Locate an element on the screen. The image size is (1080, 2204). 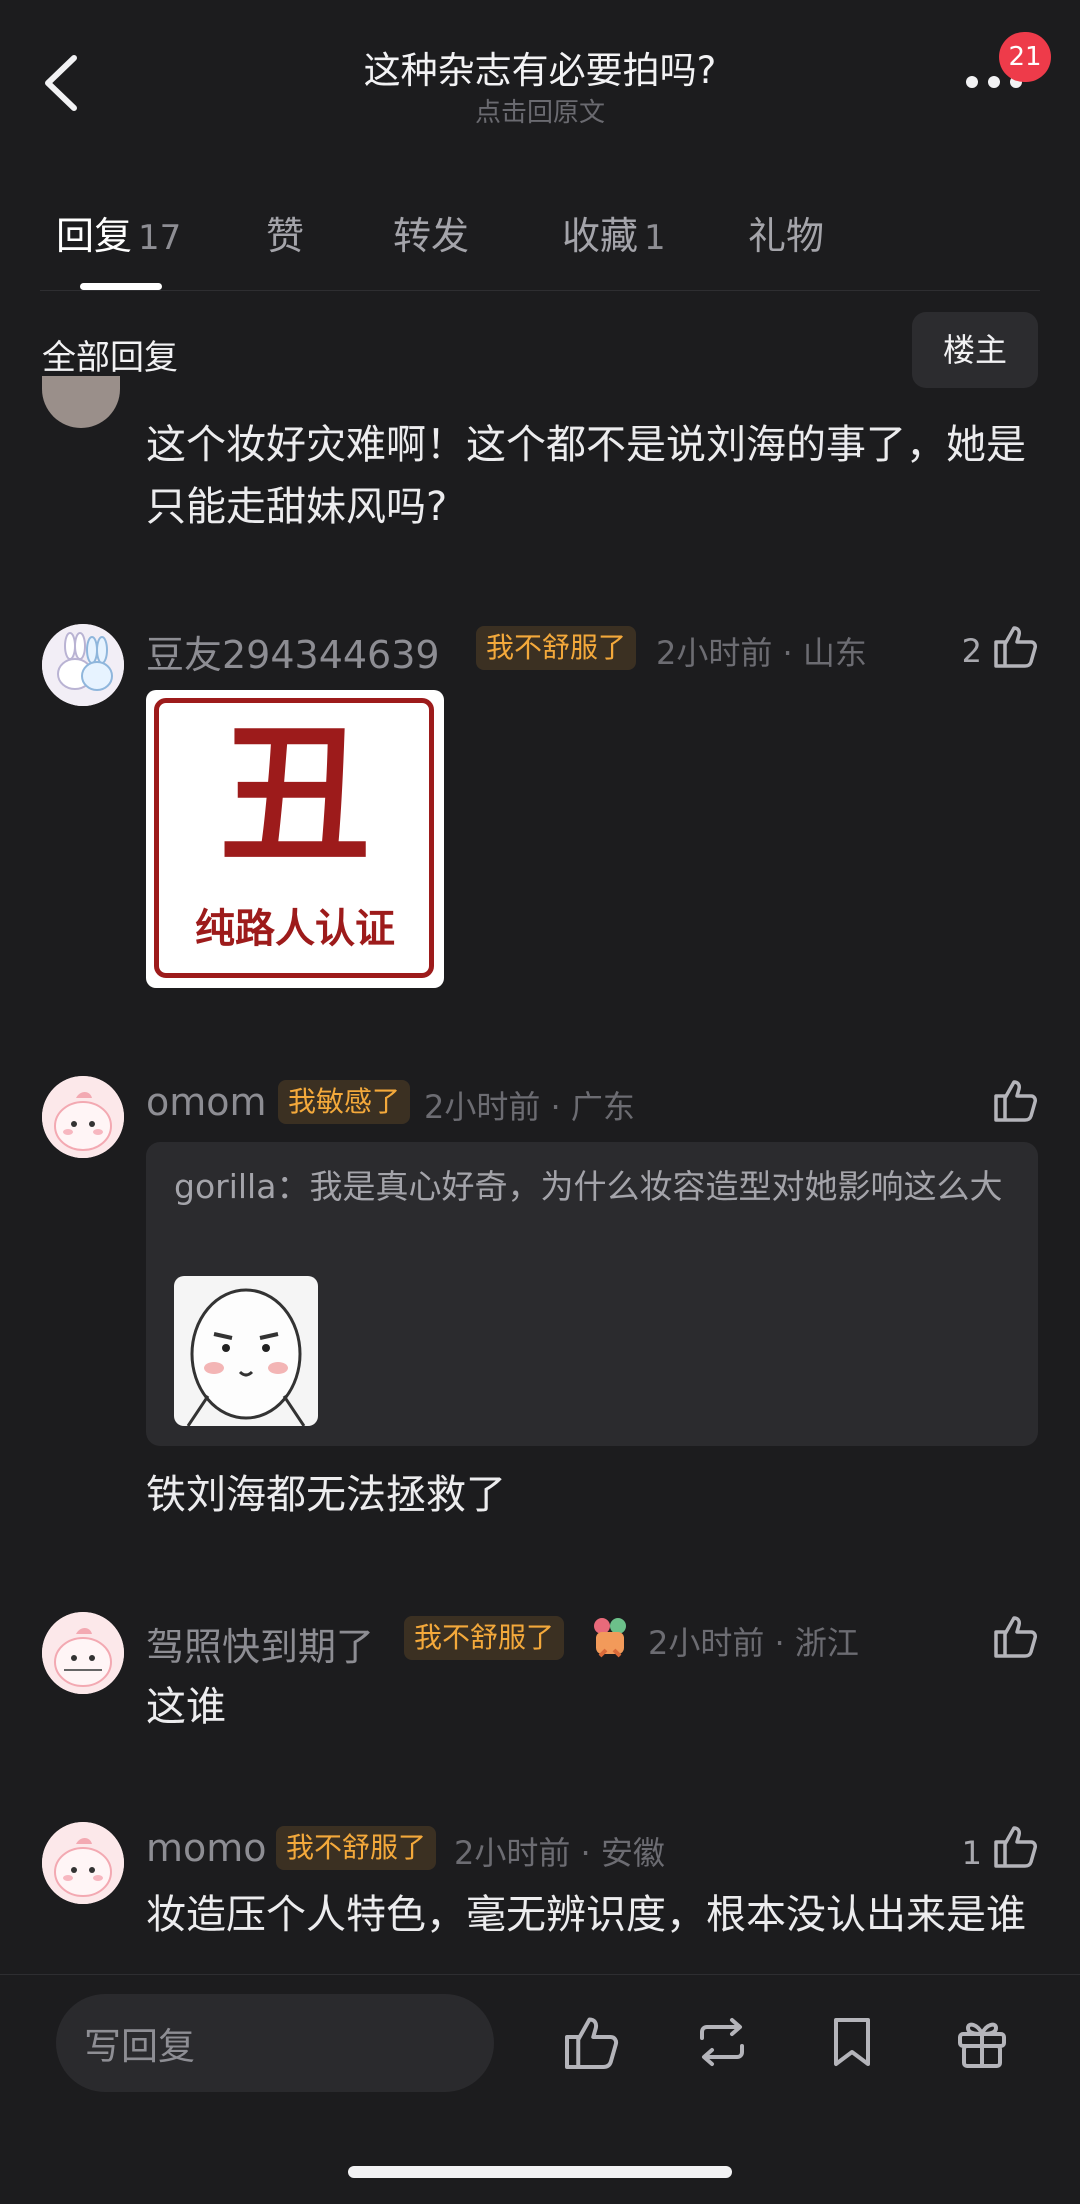
meme-face-icon is located at coordinates (246, 1357).